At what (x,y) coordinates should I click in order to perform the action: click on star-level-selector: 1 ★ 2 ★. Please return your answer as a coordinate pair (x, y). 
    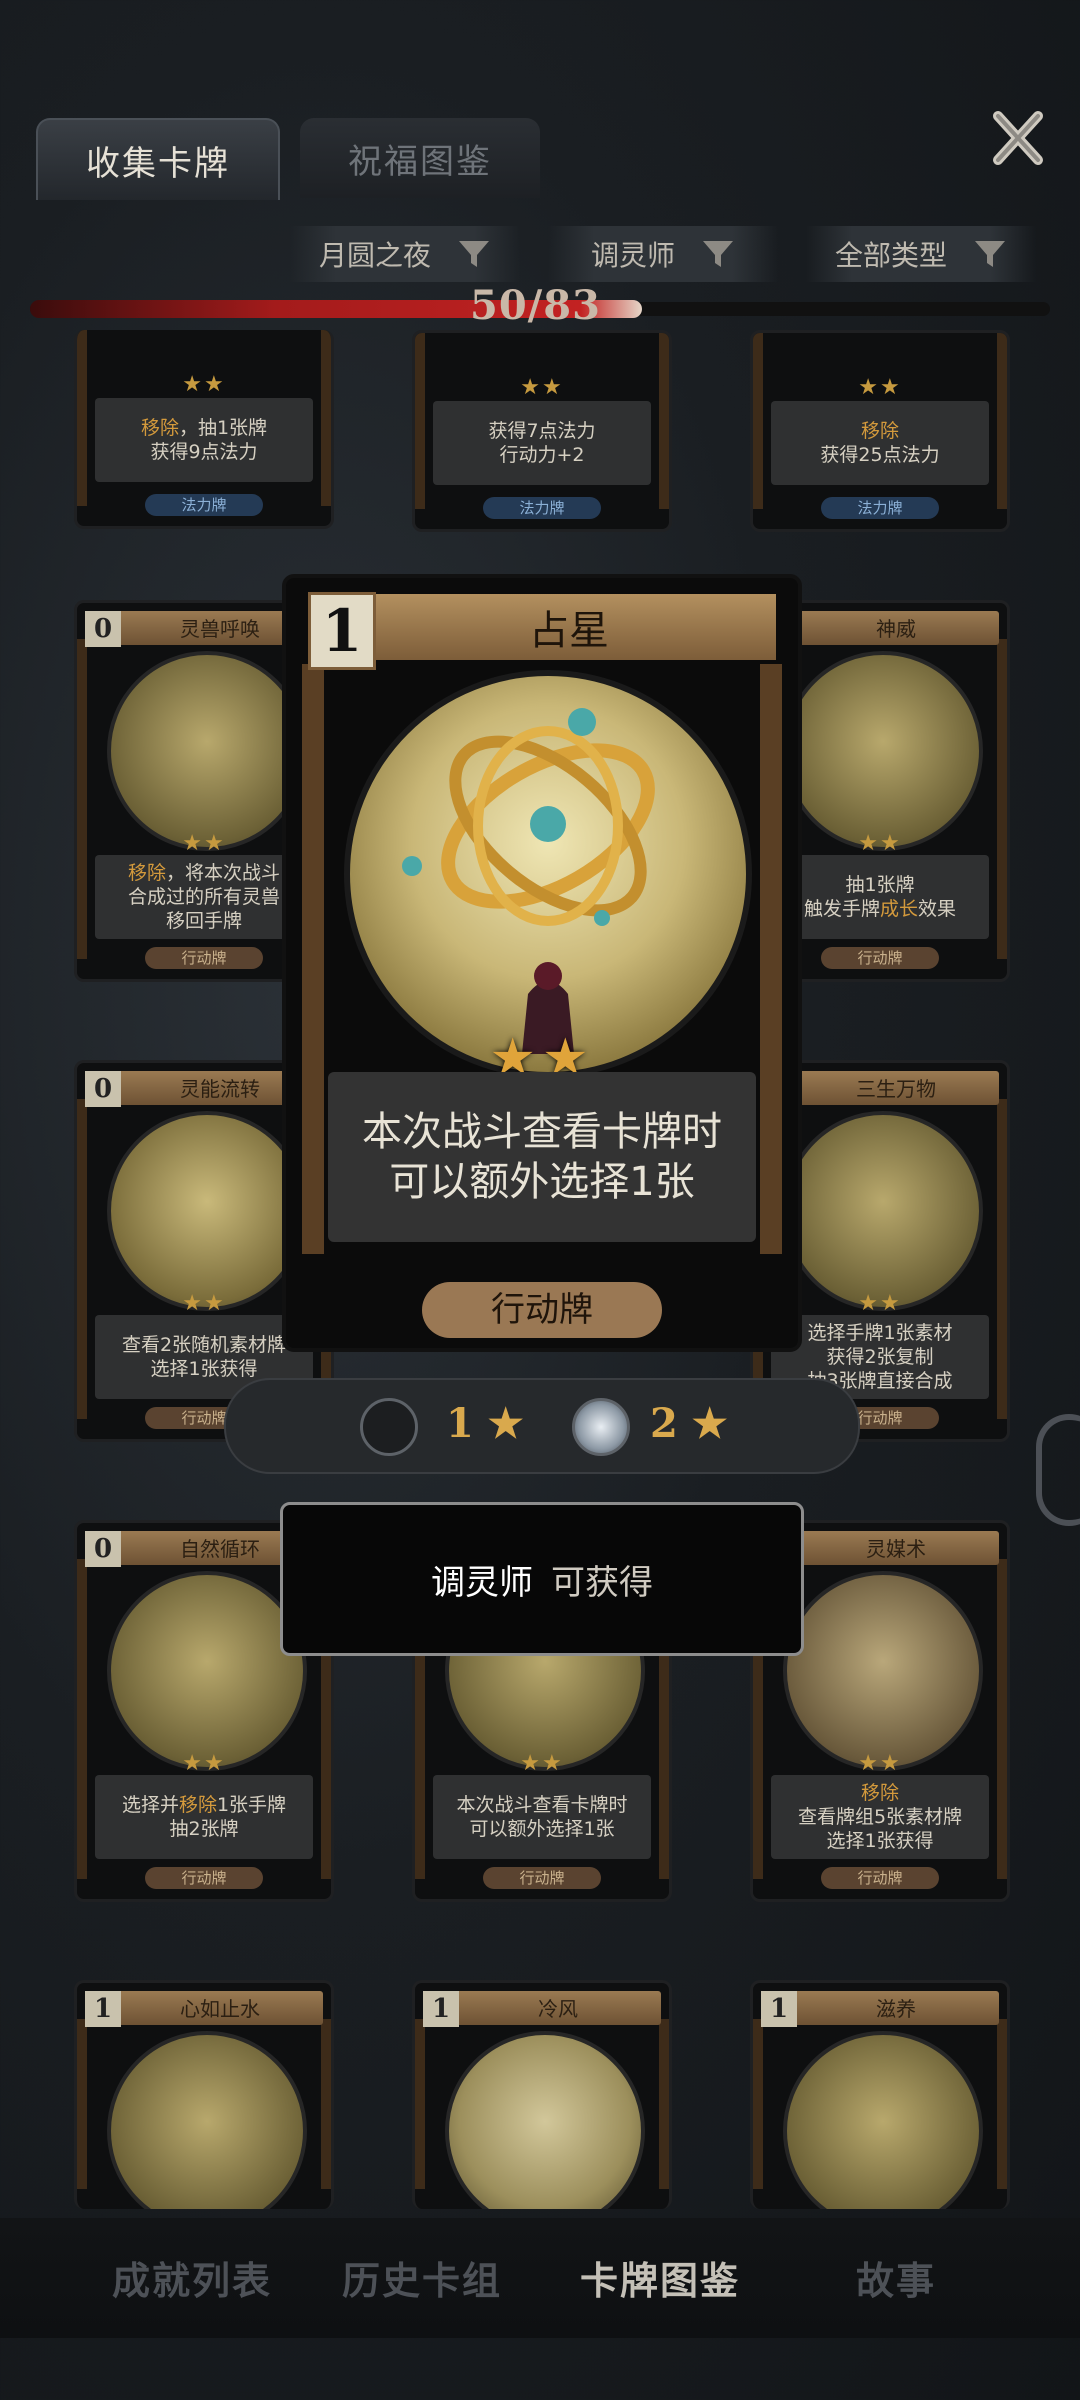
    Looking at the image, I should click on (542, 1426).